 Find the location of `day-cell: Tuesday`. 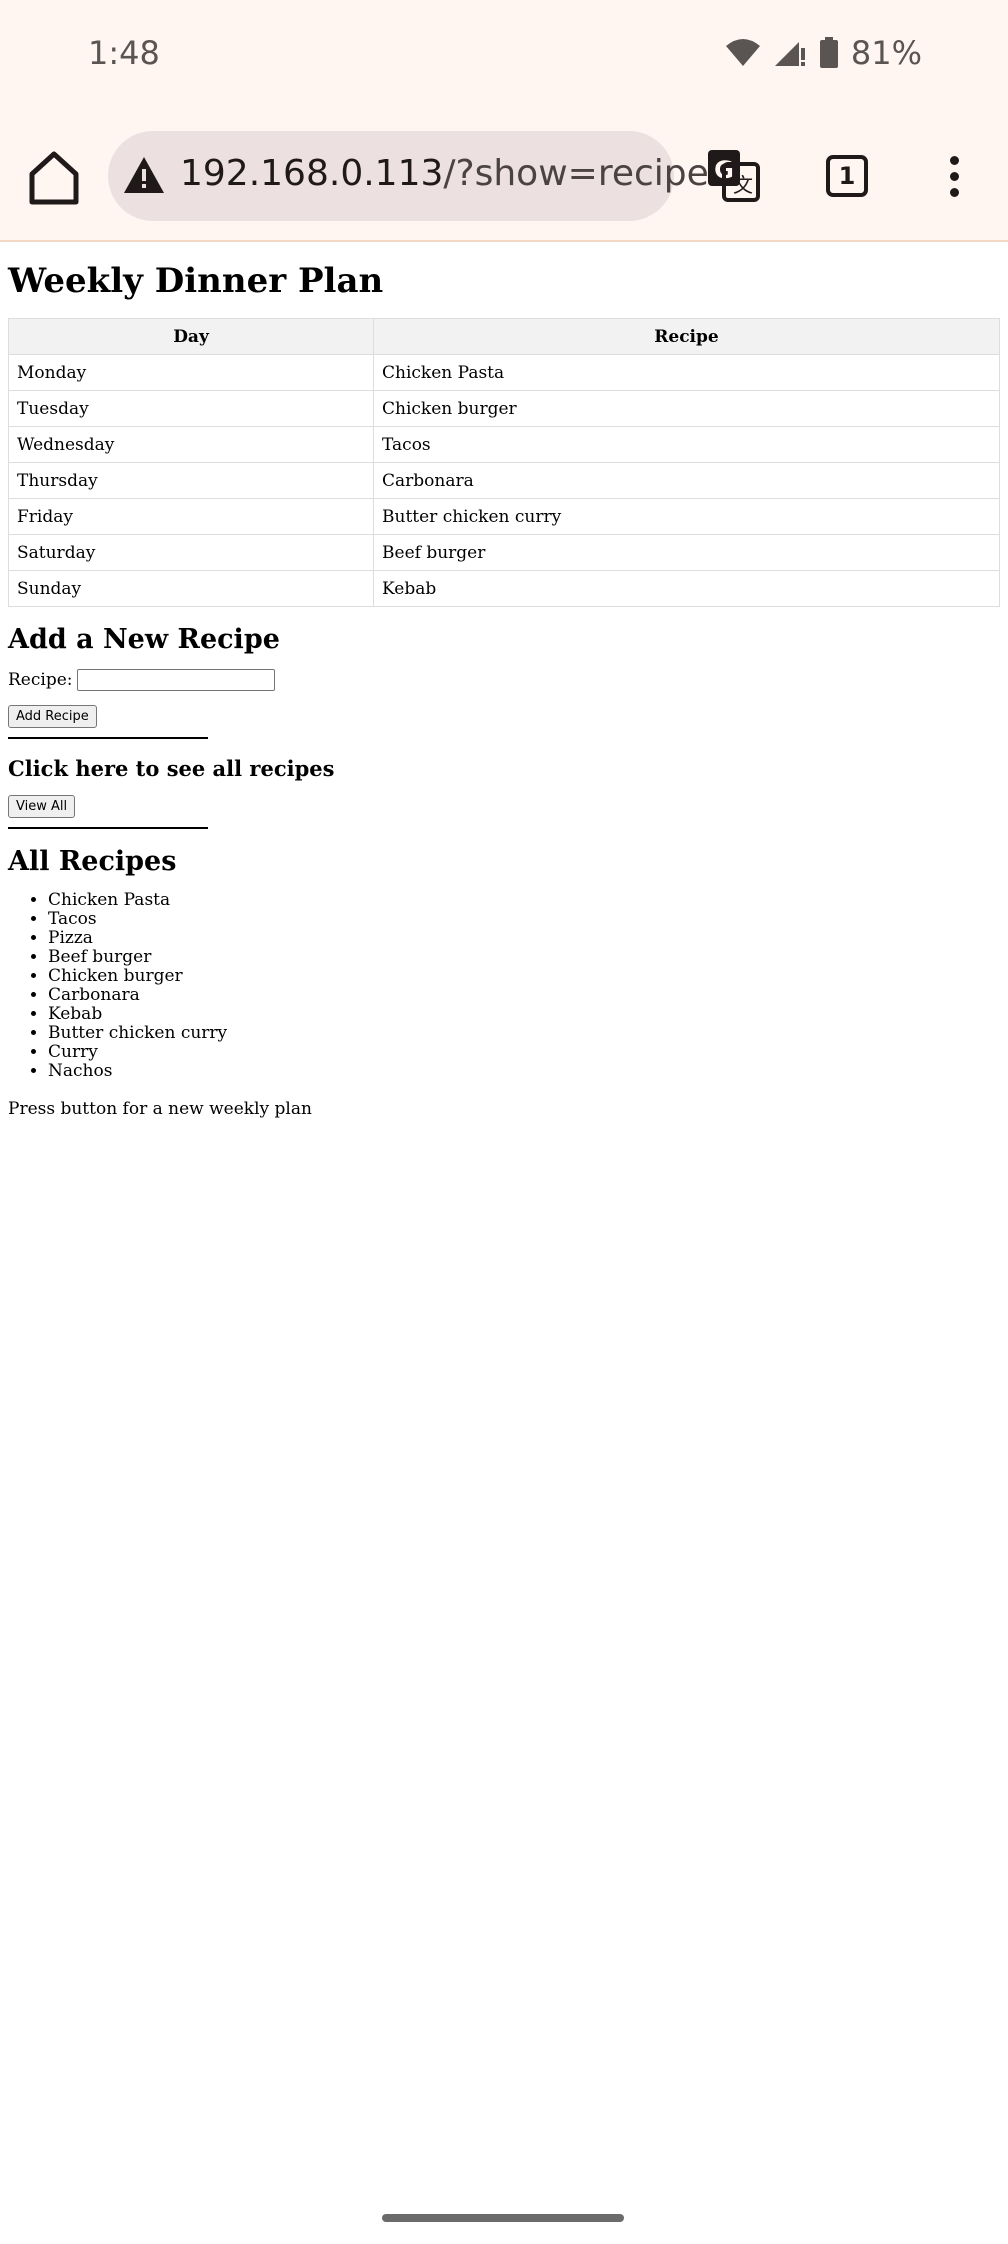

day-cell: Tuesday is located at coordinates (191, 408).